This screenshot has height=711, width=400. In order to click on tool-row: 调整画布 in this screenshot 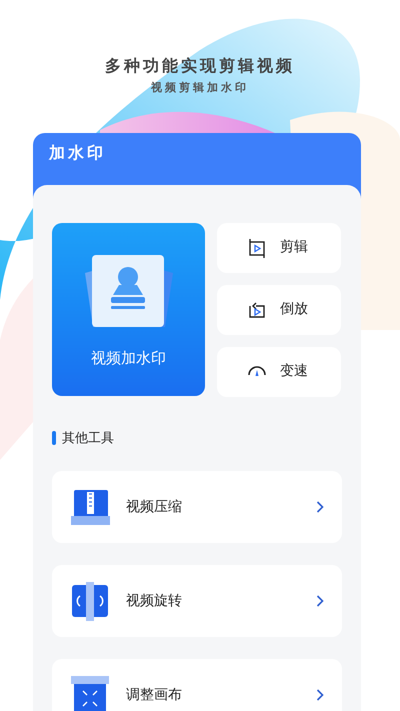, I will do `click(197, 684)`.